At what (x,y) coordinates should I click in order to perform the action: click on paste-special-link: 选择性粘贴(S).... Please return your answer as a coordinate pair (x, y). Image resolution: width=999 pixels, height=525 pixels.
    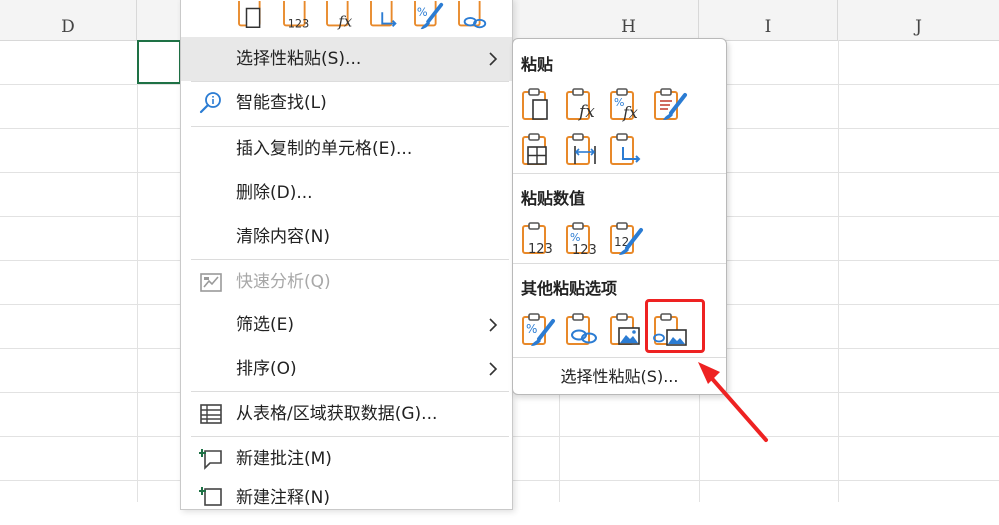
    Looking at the image, I should click on (619, 377).